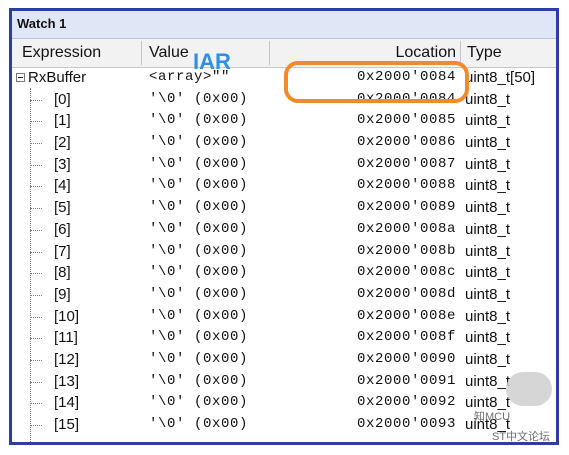  What do you see at coordinates (406, 250) in the screenshot?
I see `location-cell: 0x2000'008b` at bounding box center [406, 250].